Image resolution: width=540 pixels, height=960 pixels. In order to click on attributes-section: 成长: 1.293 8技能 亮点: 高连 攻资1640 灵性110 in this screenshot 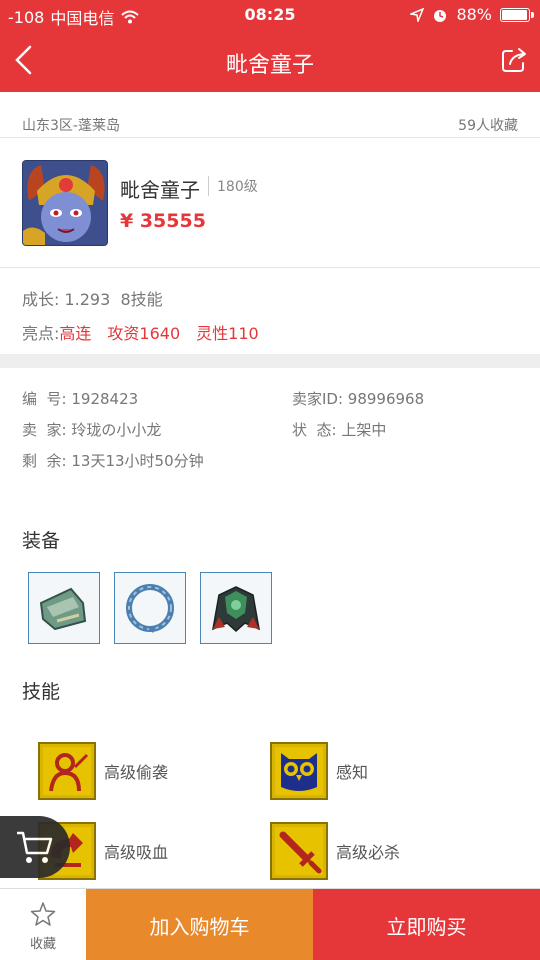, I will do `click(270, 311)`.